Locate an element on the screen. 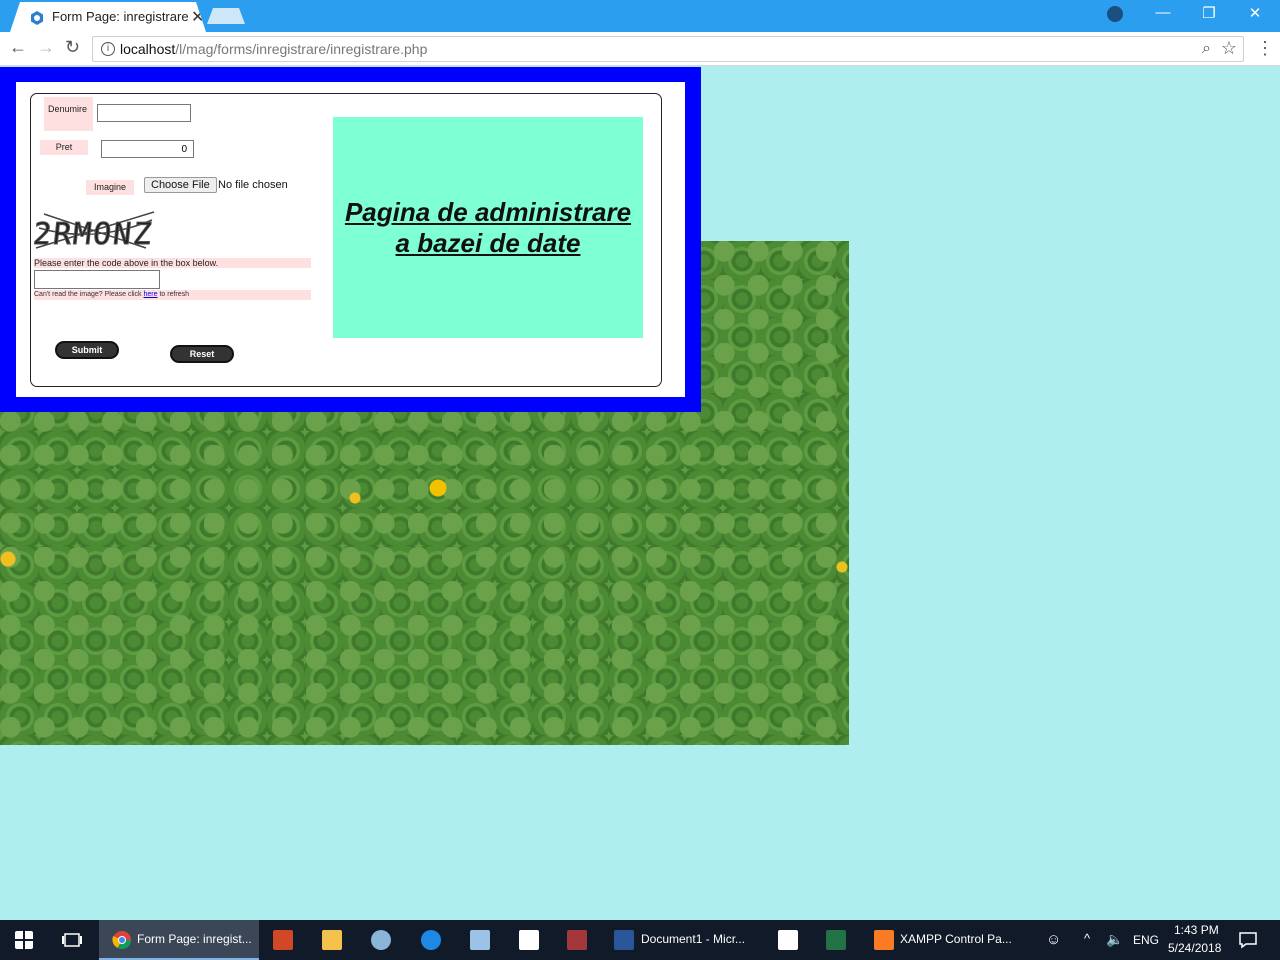 The image size is (1280, 960). captcha-text: 2RMONZ is located at coordinates (93, 234).